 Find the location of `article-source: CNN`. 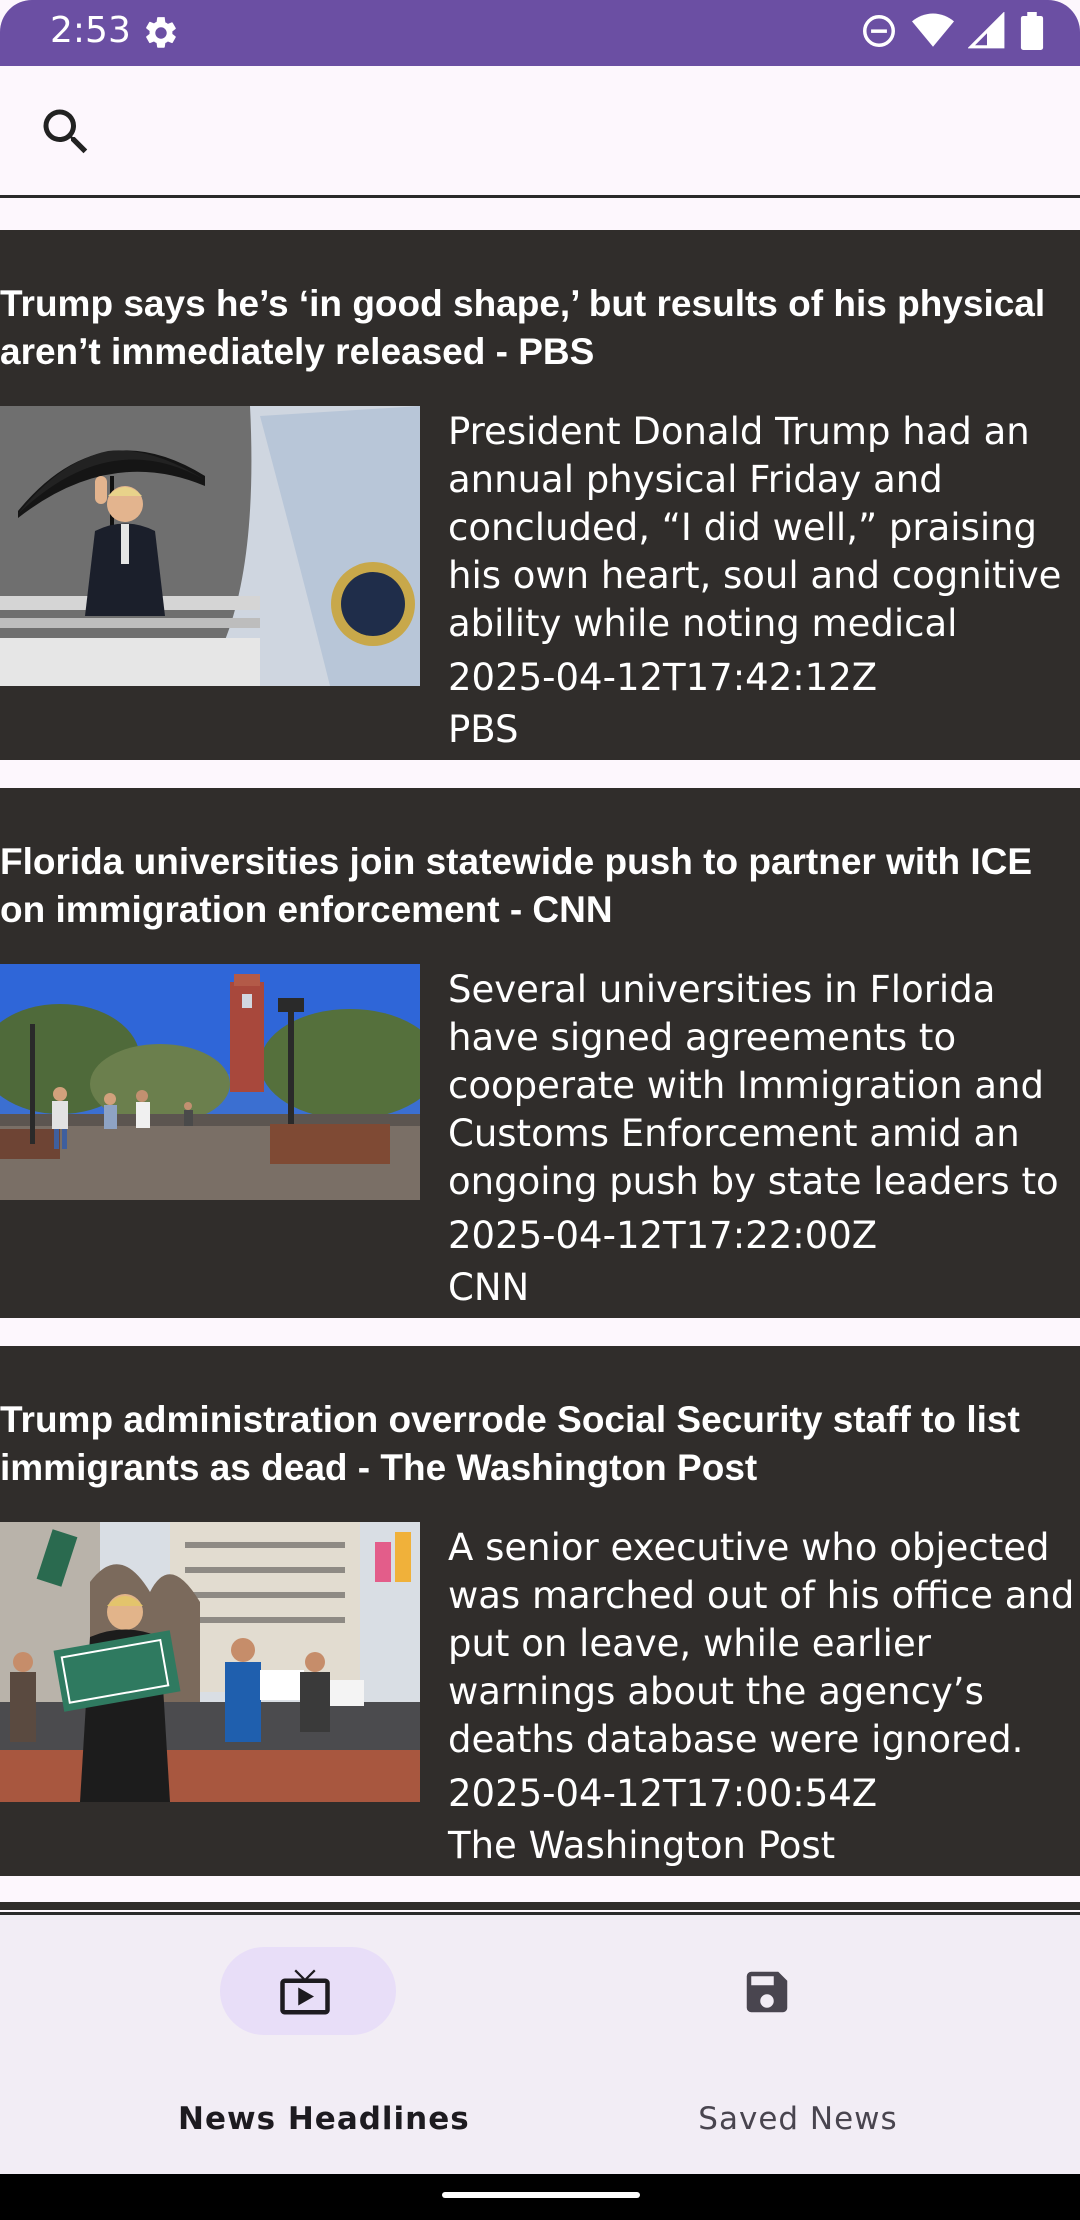

article-source: CNN is located at coordinates (489, 1287).